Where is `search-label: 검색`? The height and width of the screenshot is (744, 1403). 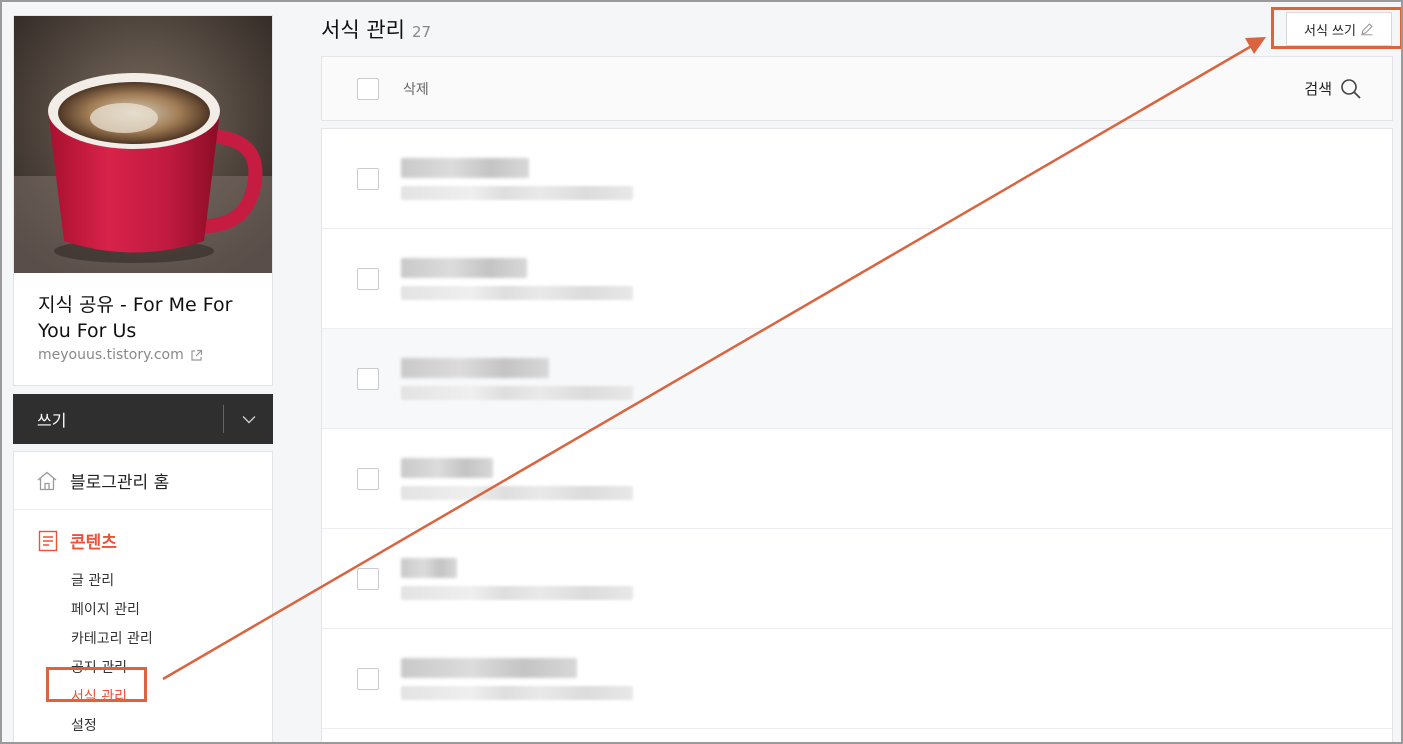 search-label: 검색 is located at coordinates (1318, 89).